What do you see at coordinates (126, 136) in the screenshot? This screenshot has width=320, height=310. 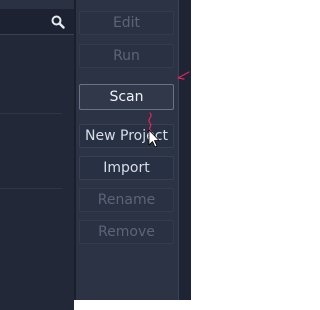 I see `new-project-button: New Project` at bounding box center [126, 136].